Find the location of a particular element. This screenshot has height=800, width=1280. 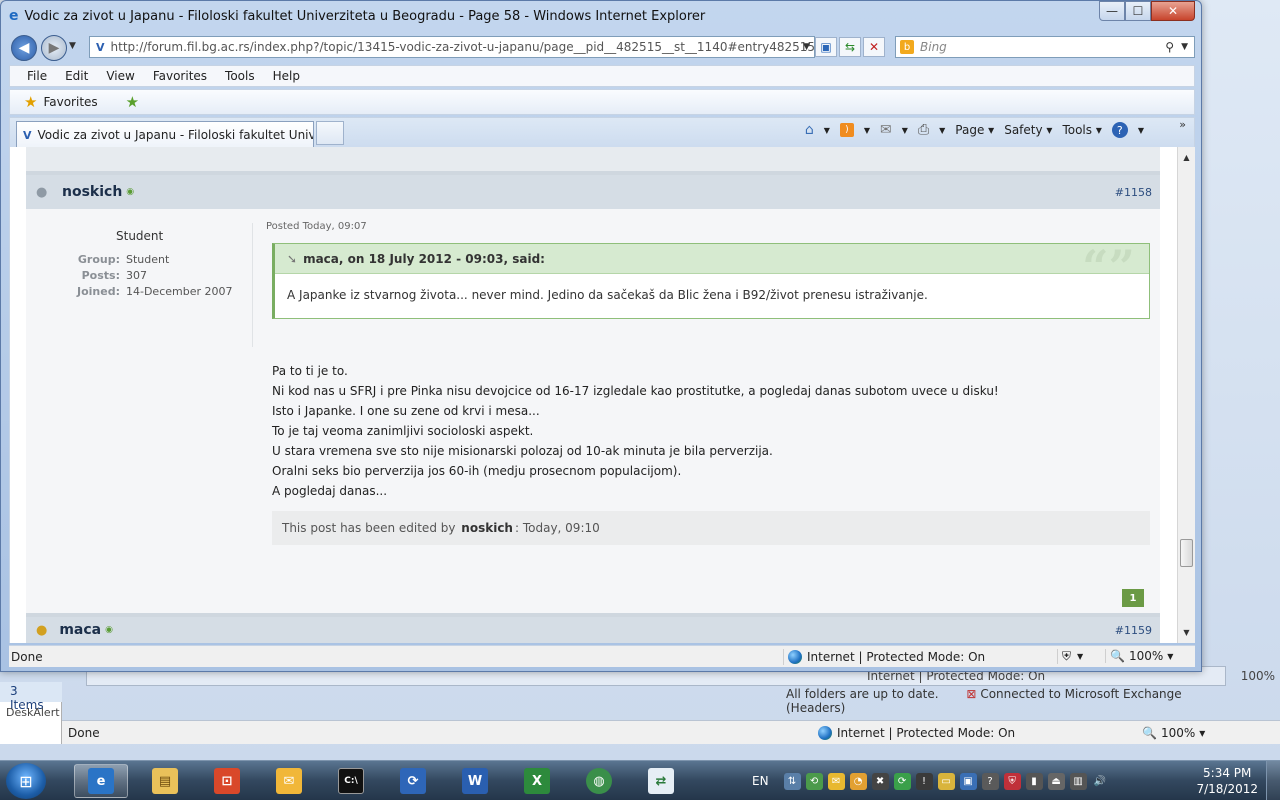

taskbar-outlook-web: ⊡ is located at coordinates (227, 781).